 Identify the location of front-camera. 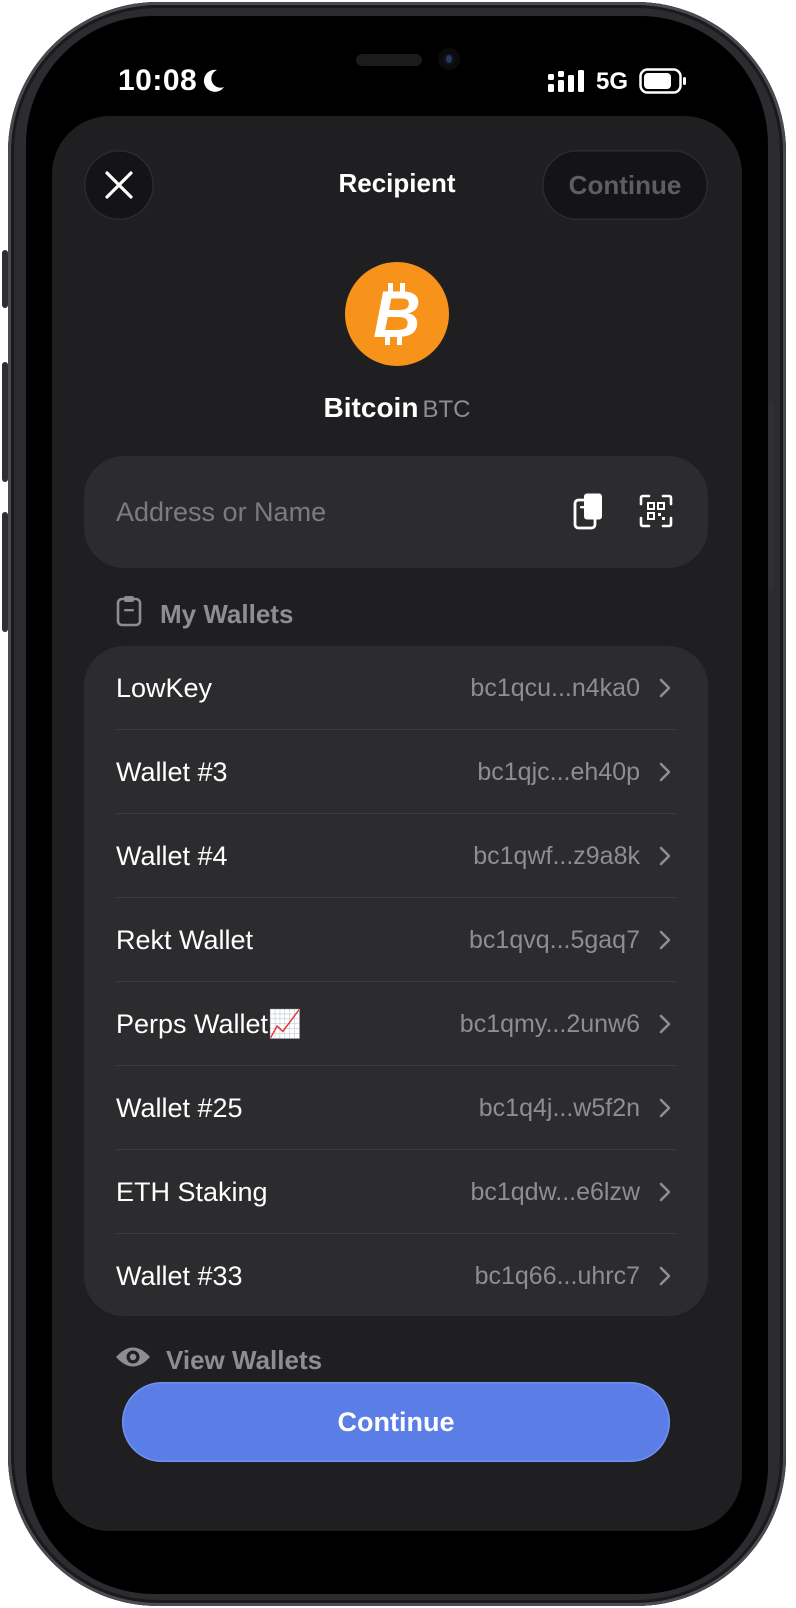
(449, 59).